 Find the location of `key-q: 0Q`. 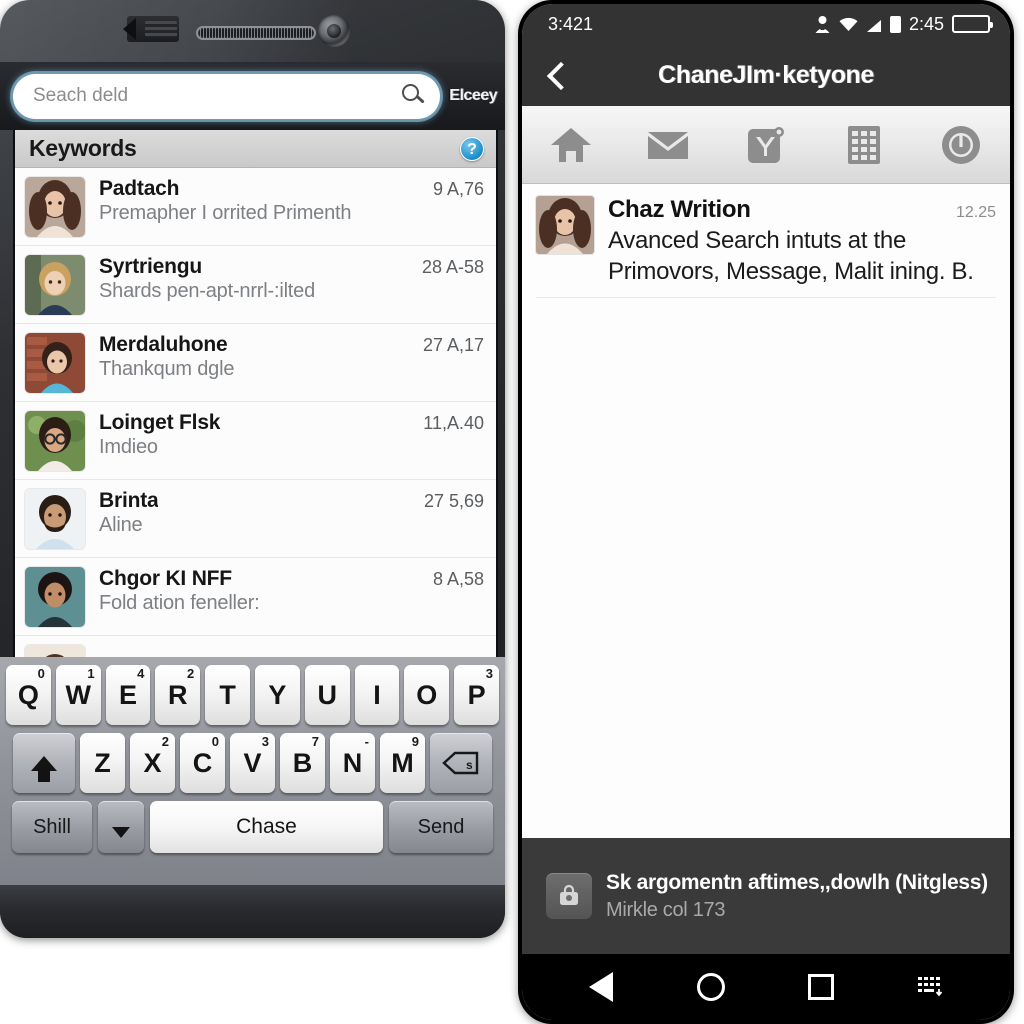

key-q: 0Q is located at coordinates (28, 695).